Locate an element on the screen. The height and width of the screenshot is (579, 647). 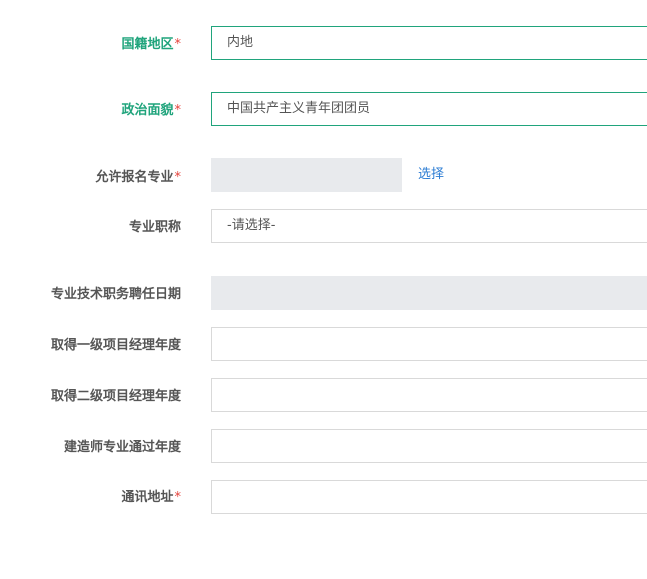
tech-appointment-date-field is located at coordinates (429, 293).